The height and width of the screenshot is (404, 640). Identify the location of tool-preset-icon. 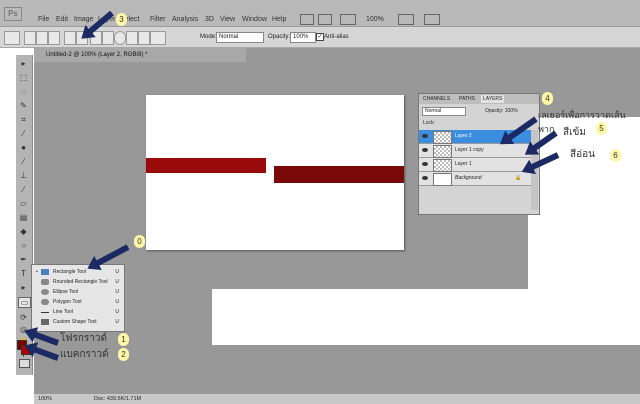
(12, 38).